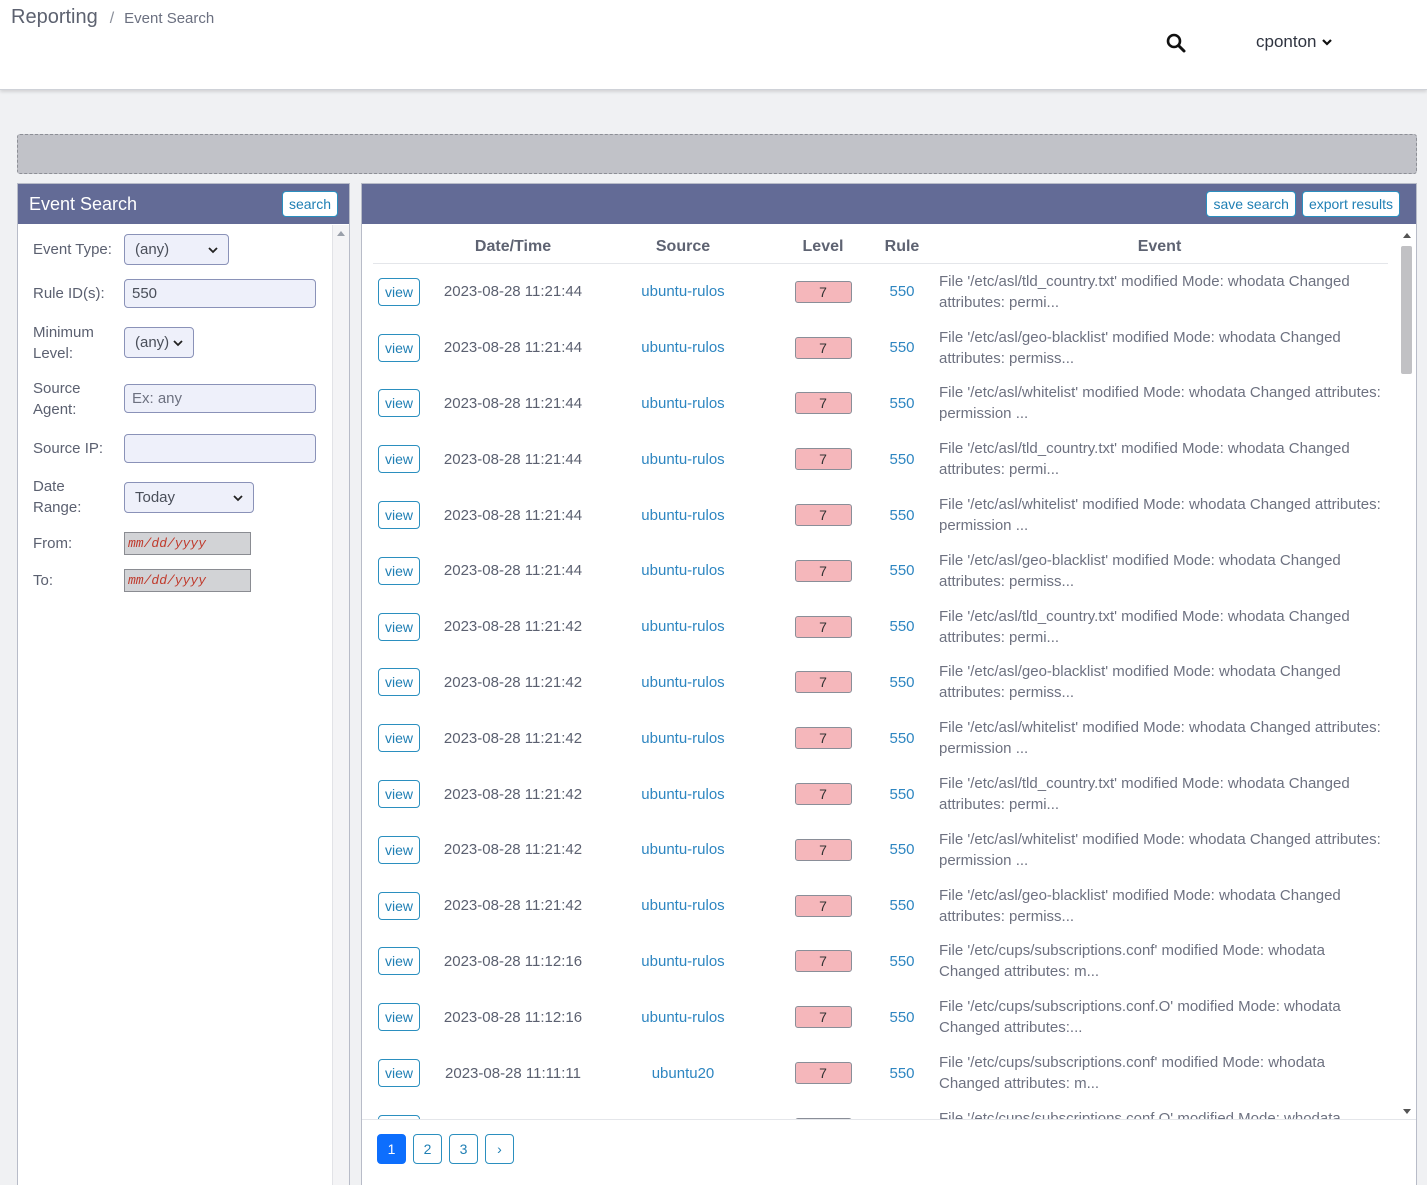 The height and width of the screenshot is (1185, 1427). I want to click on user-menu: cponton, so click(1294, 42).